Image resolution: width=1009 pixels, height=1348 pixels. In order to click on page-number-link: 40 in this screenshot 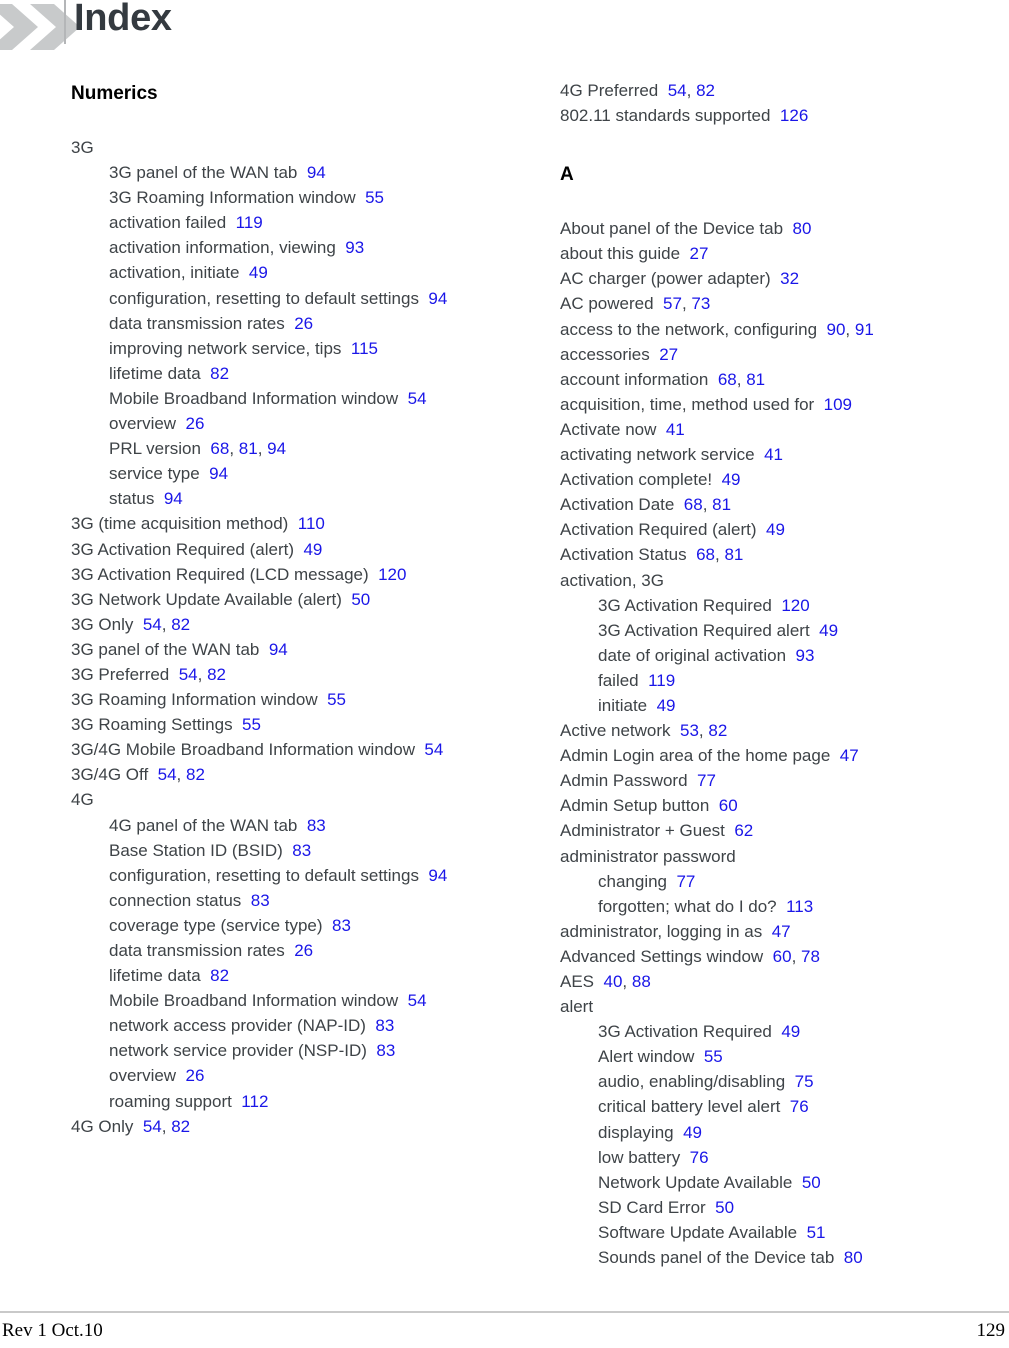, I will do `click(612, 981)`.